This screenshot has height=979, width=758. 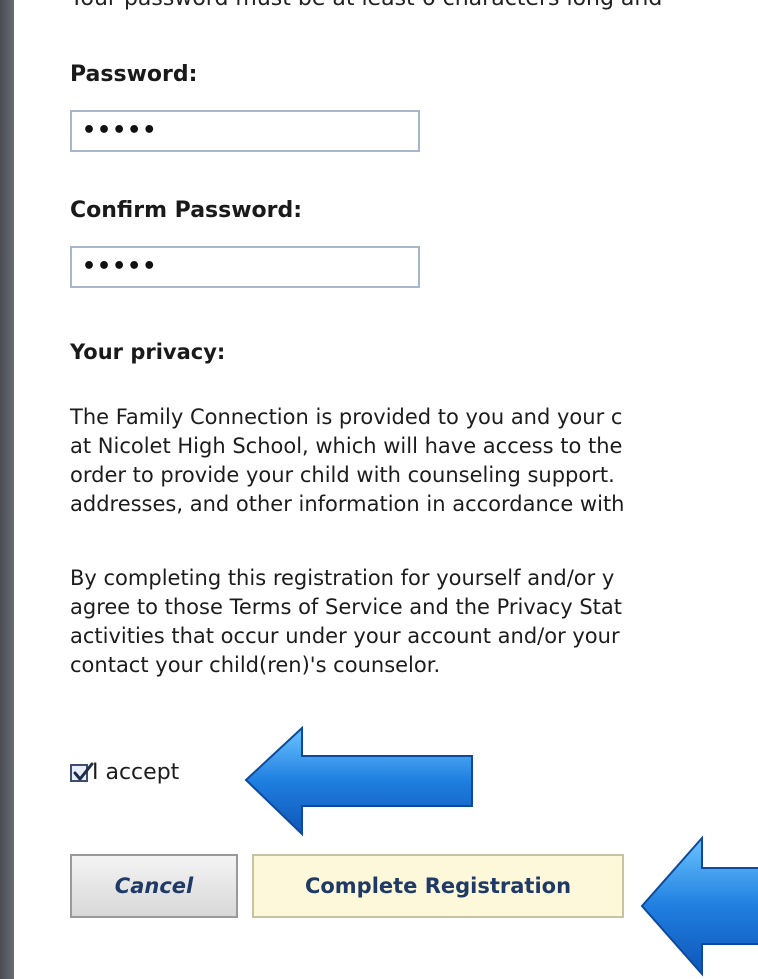 I want to click on window-edge, so click(x=7, y=489).